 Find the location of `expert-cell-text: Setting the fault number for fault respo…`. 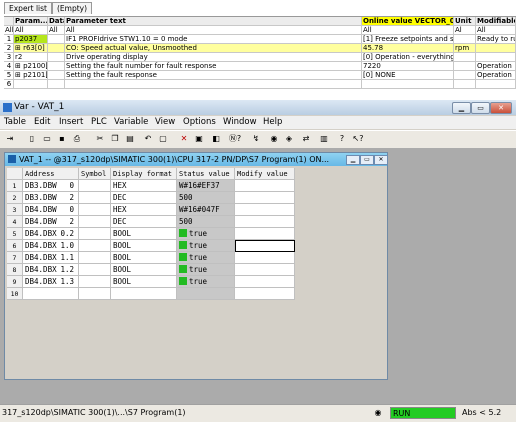

expert-cell-text: Setting the fault number for fault respo… is located at coordinates (213, 66).